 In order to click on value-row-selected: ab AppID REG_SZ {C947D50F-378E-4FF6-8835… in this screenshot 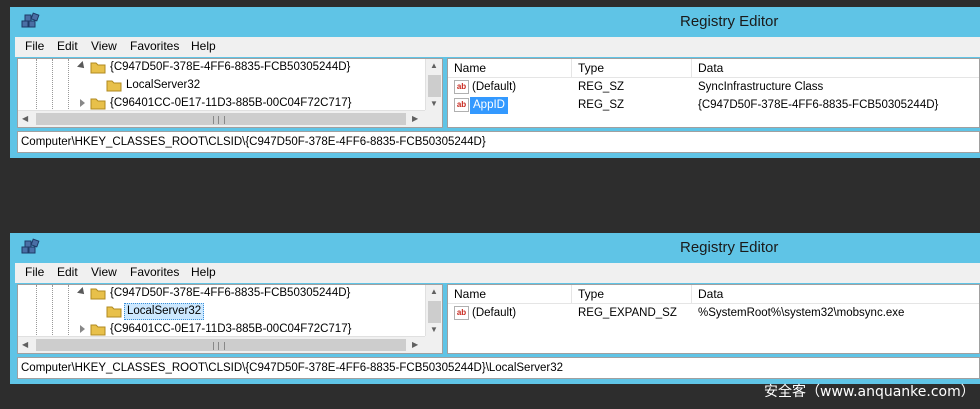, I will do `click(713, 106)`.